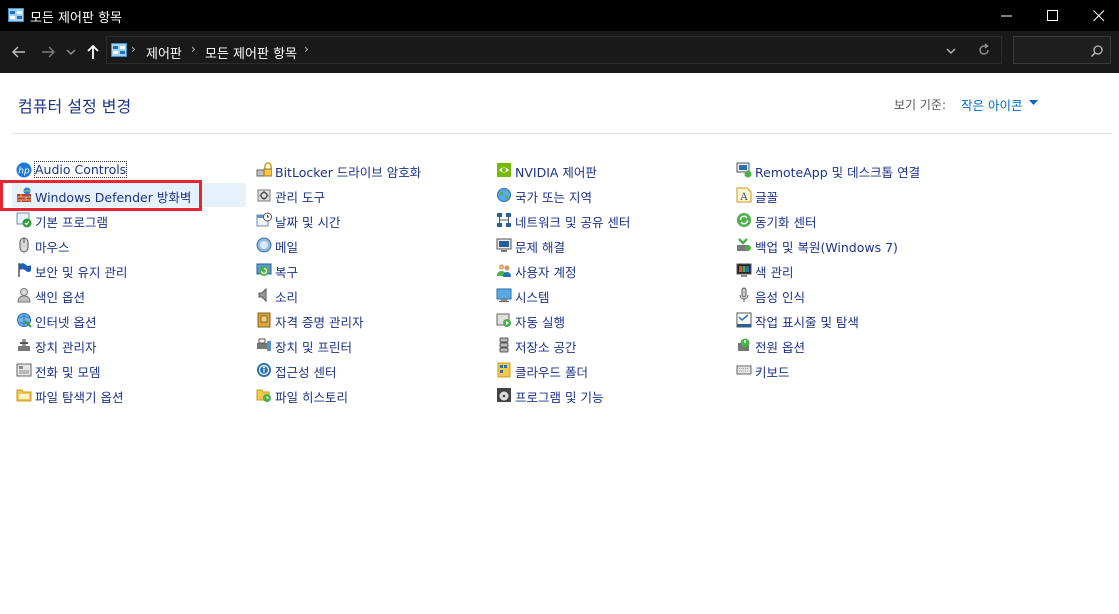 The width and height of the screenshot is (1119, 614). I want to click on item-sync-center: 동기화 센터, so click(849, 220).